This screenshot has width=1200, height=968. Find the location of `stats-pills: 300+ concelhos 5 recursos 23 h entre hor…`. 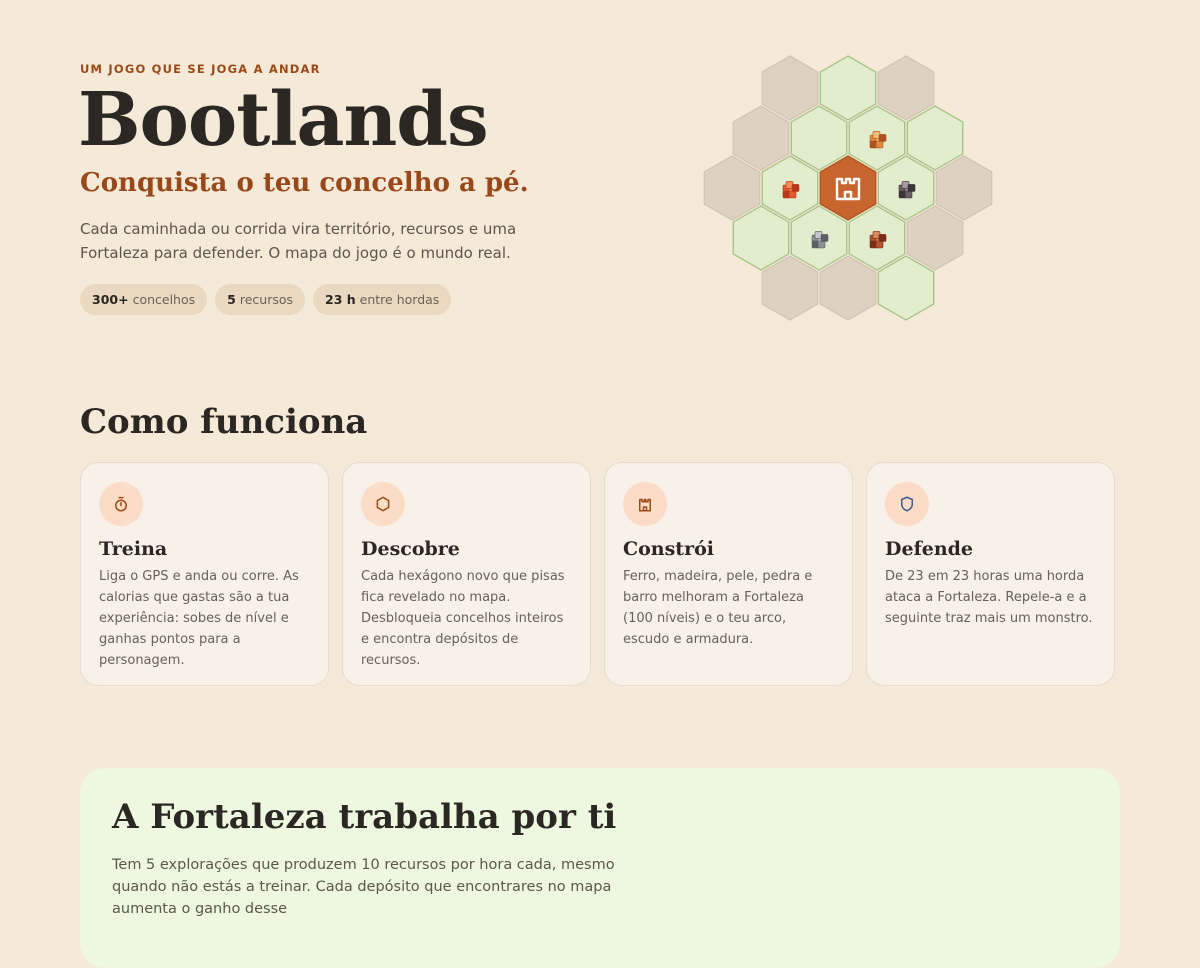

stats-pills: 300+ concelhos 5 recursos 23 h entre hor… is located at coordinates (266, 299).